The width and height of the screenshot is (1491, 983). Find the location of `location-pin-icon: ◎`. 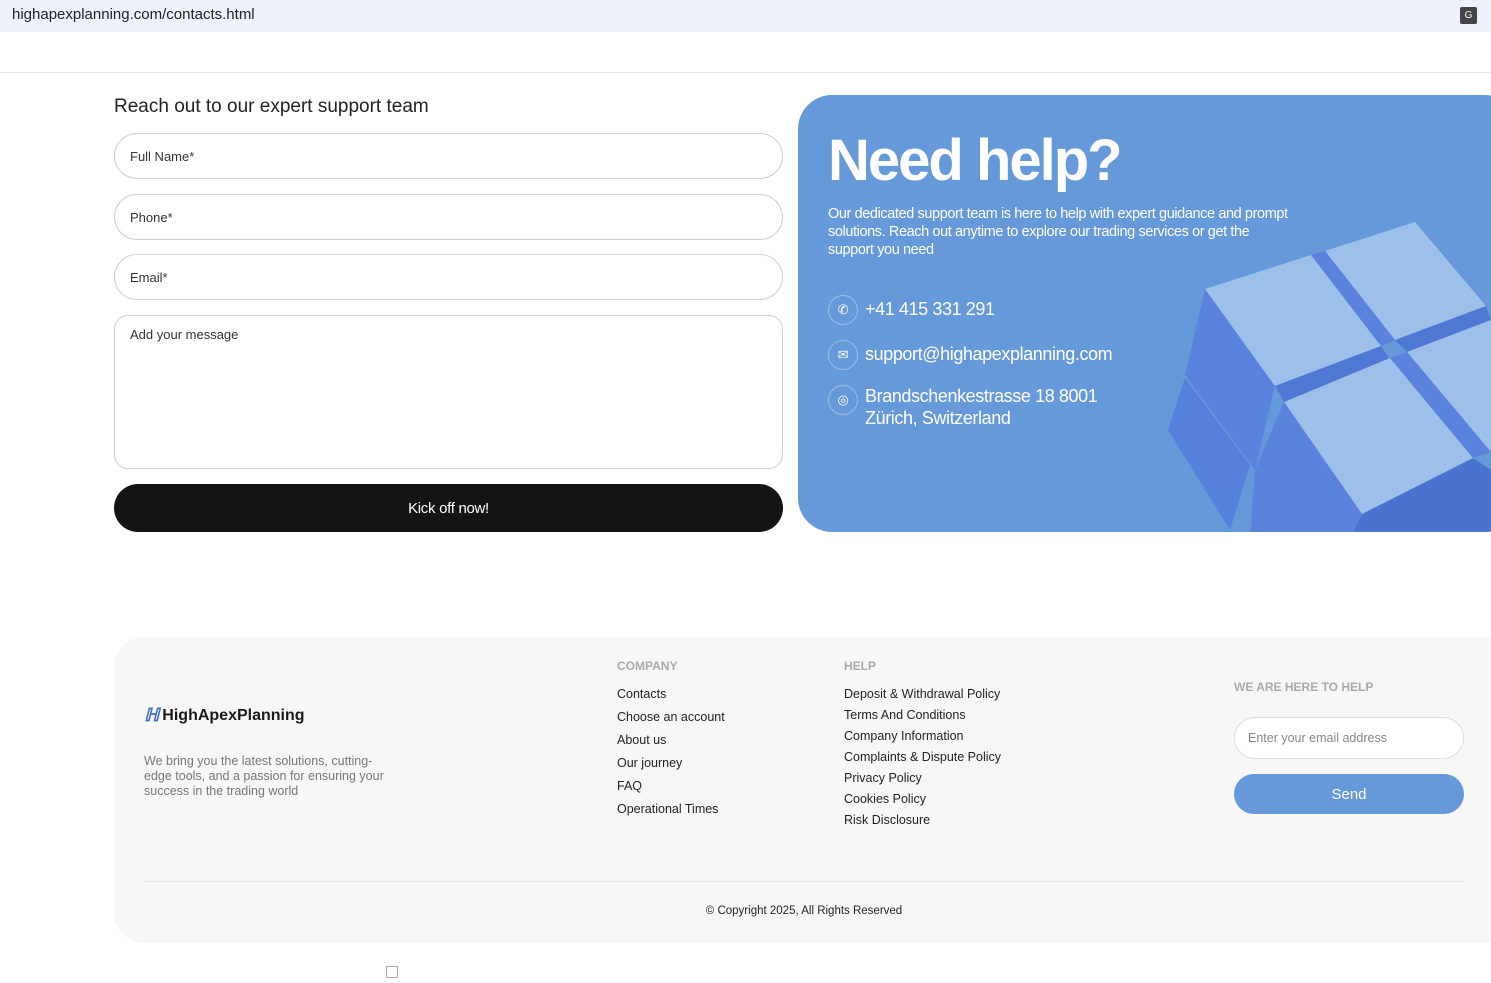

location-pin-icon: ◎ is located at coordinates (843, 400).